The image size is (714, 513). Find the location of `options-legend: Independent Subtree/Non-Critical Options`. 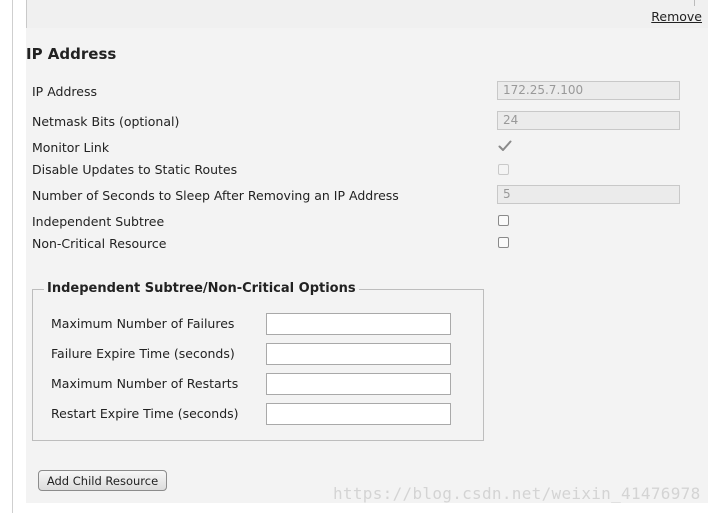

options-legend: Independent Subtree/Non-Critical Options is located at coordinates (201, 288).